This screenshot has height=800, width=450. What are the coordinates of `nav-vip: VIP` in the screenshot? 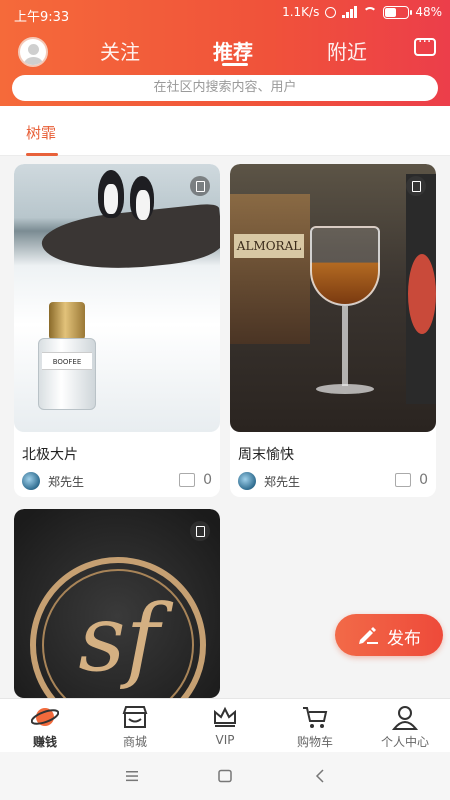 It's located at (225, 726).